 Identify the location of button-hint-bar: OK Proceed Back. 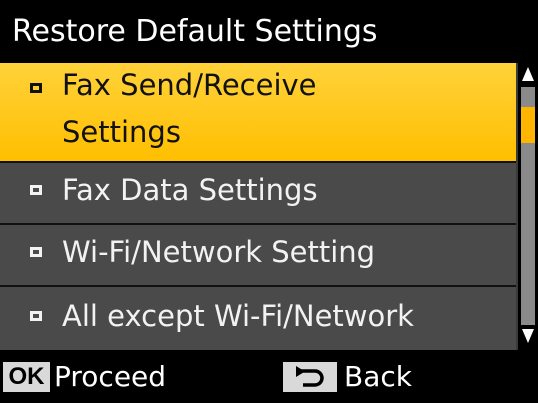
(269, 376).